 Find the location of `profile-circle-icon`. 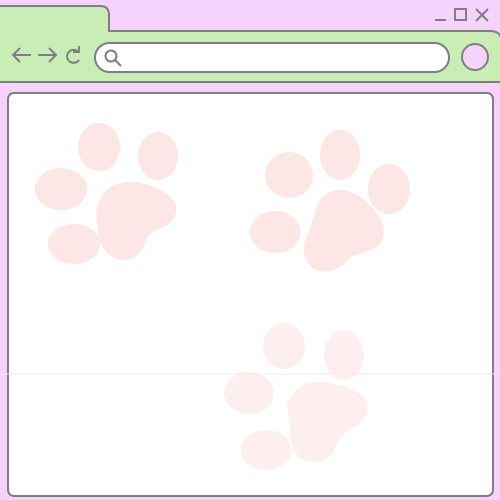

profile-circle-icon is located at coordinates (475, 57).